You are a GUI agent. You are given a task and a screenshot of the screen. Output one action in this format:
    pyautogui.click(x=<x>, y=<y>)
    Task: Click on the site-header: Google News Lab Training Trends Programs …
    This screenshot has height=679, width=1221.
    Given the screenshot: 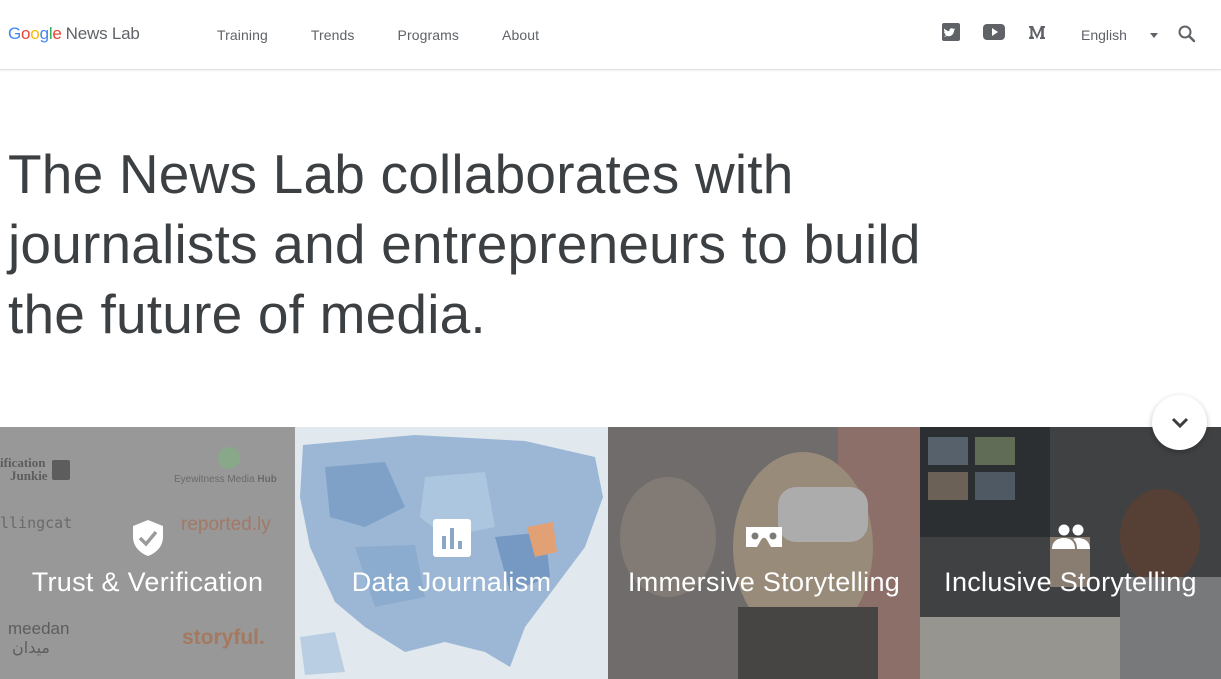 What is the action you would take?
    pyautogui.click(x=610, y=35)
    